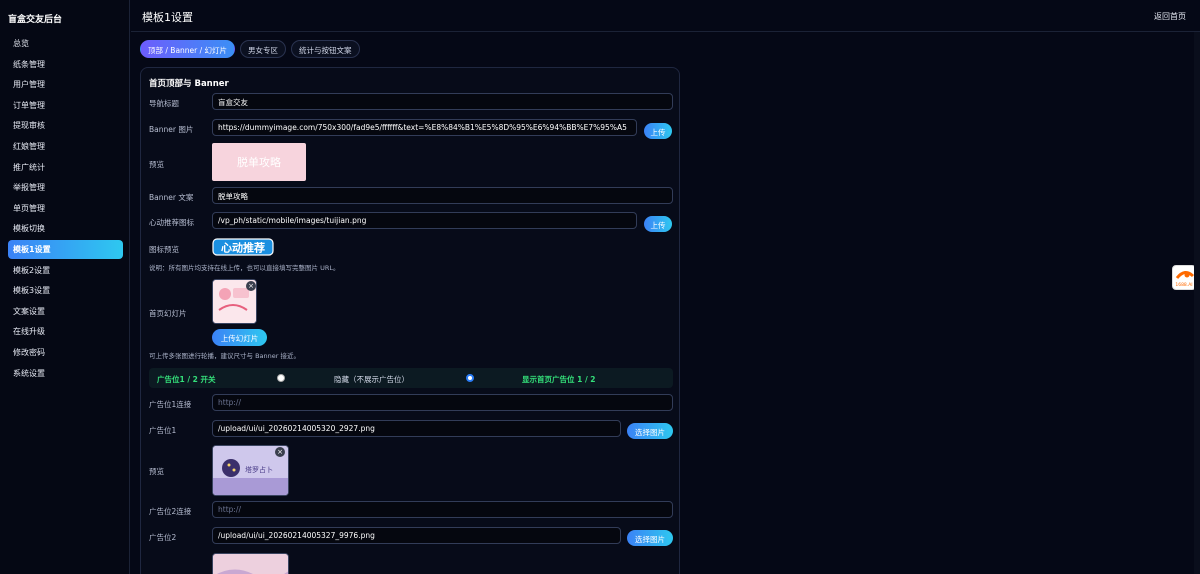 The height and width of the screenshot is (574, 1200). Describe the element at coordinates (65, 64) in the screenshot. I see `sidebar-item-notes: 纸条管理` at that location.